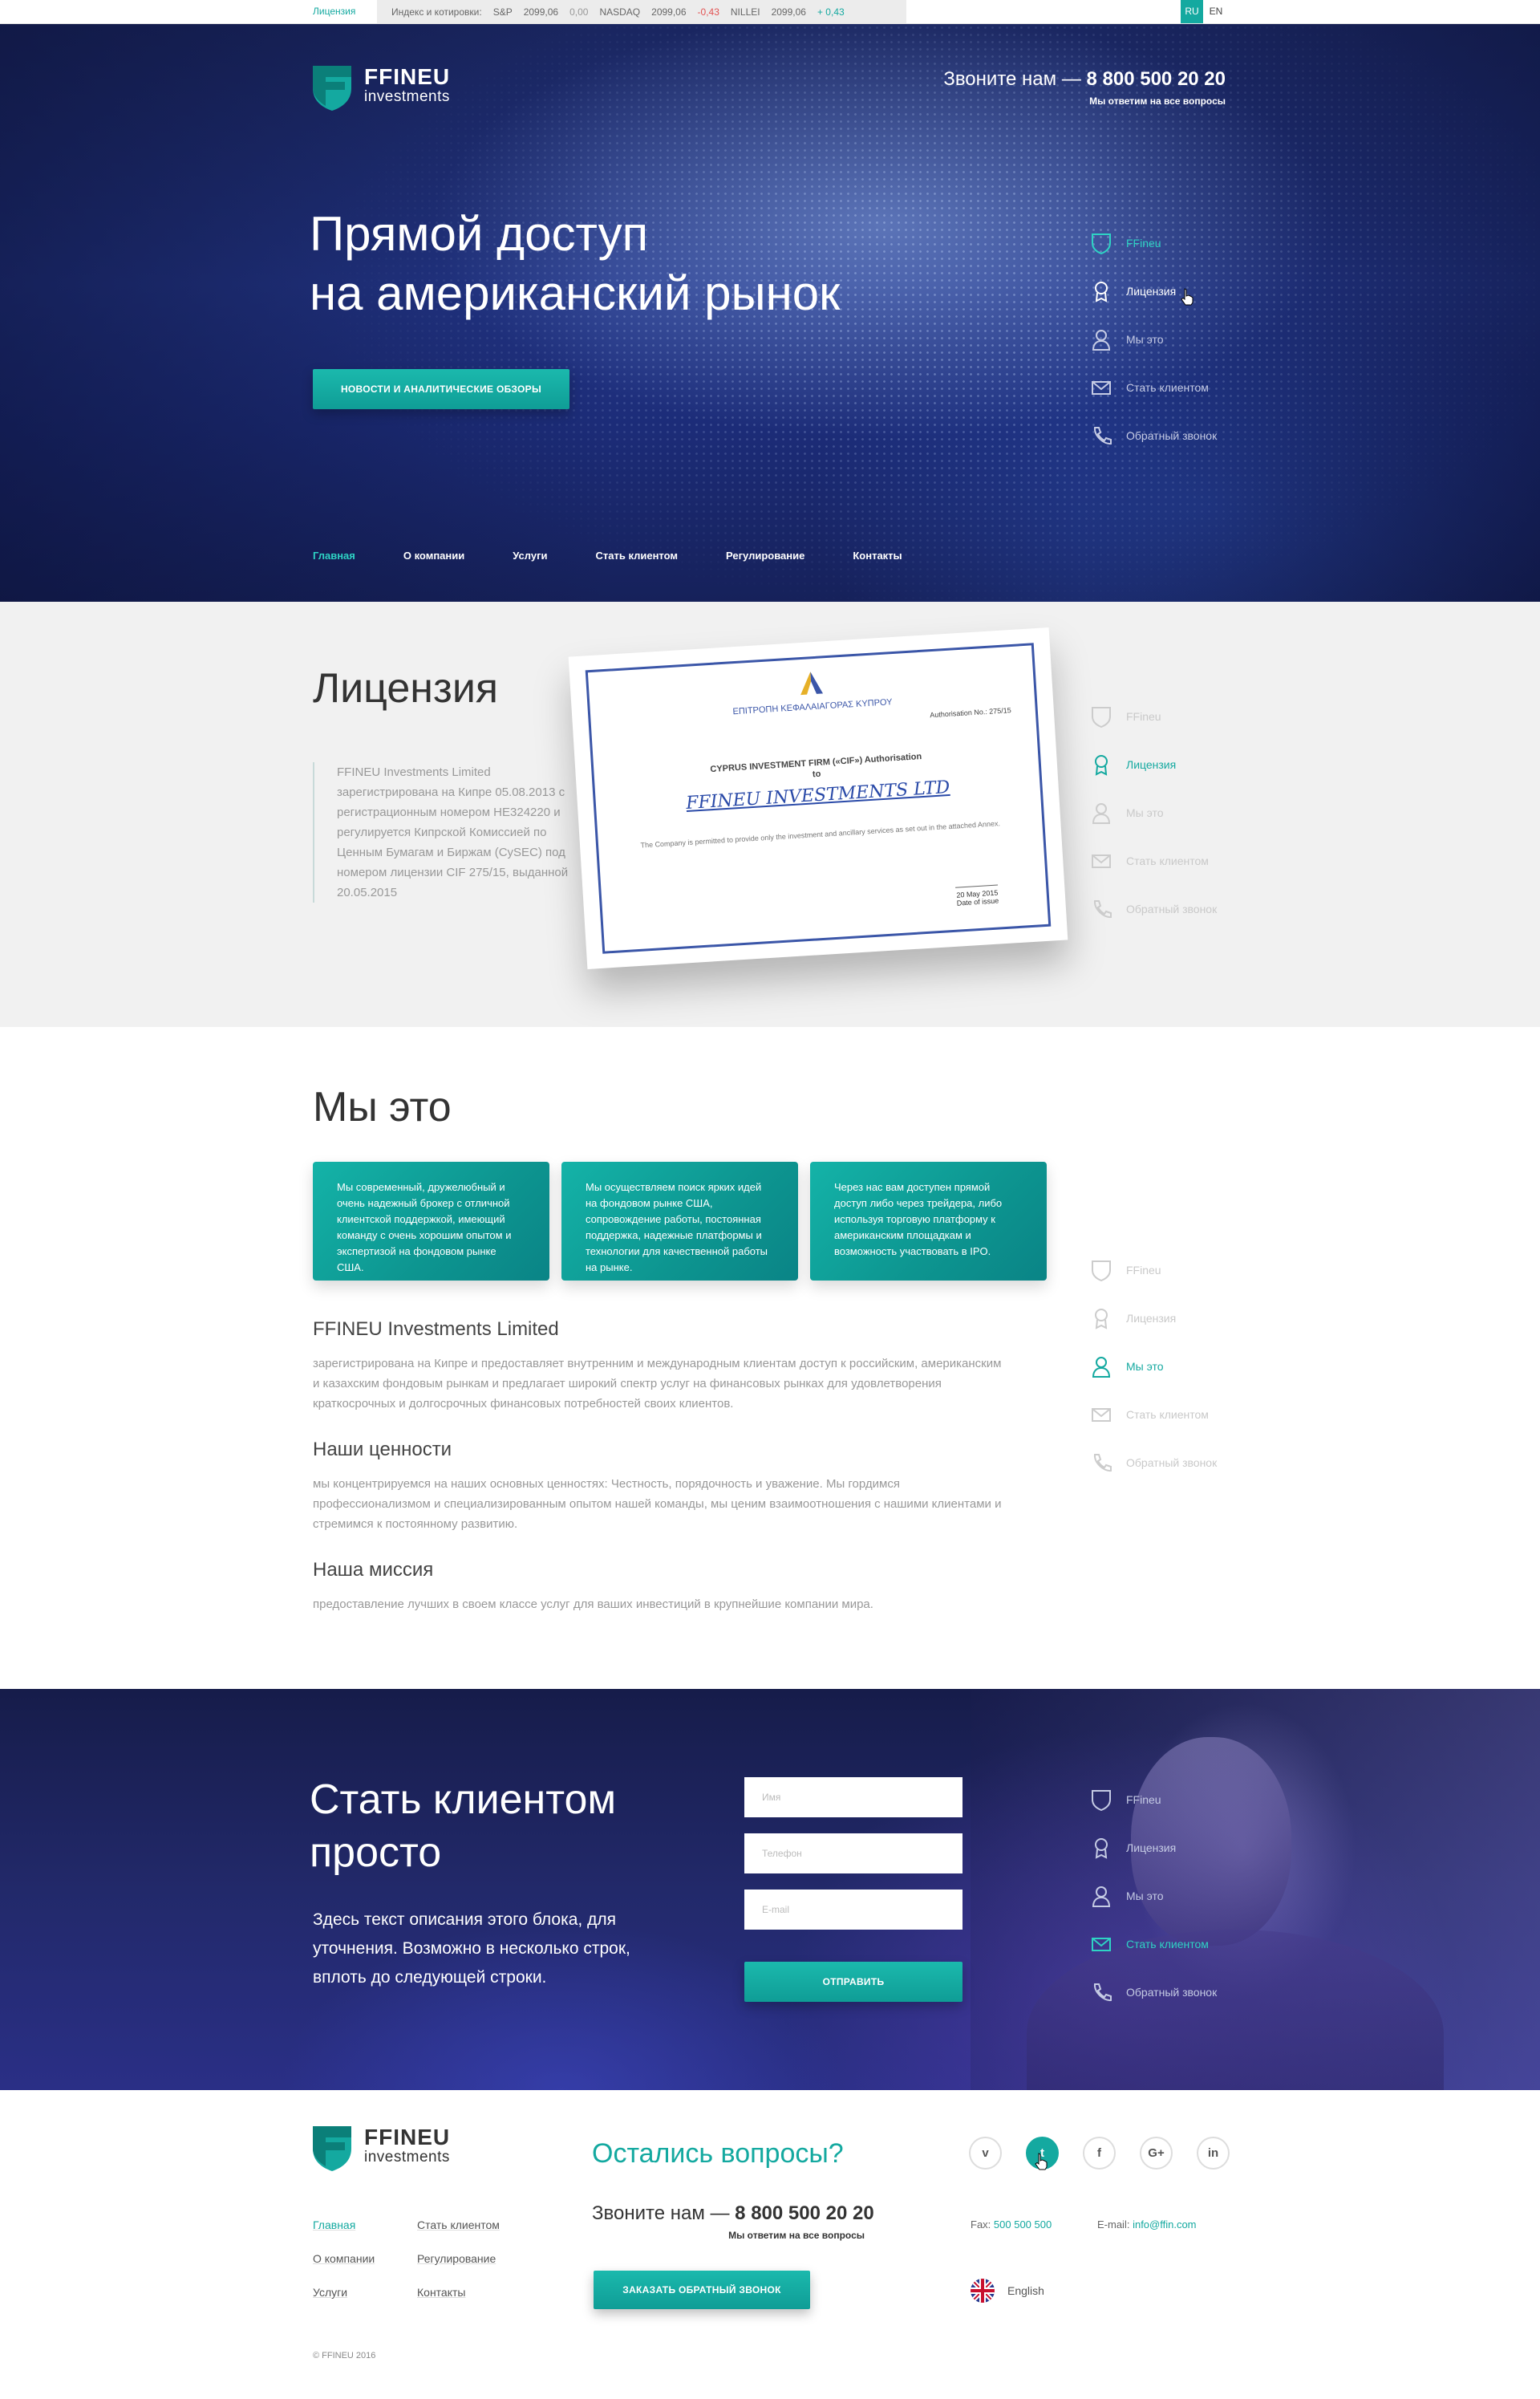 This screenshot has height=2399, width=1540. What do you see at coordinates (365, 2258) in the screenshot?
I see `footer-nav-about: О компании` at bounding box center [365, 2258].